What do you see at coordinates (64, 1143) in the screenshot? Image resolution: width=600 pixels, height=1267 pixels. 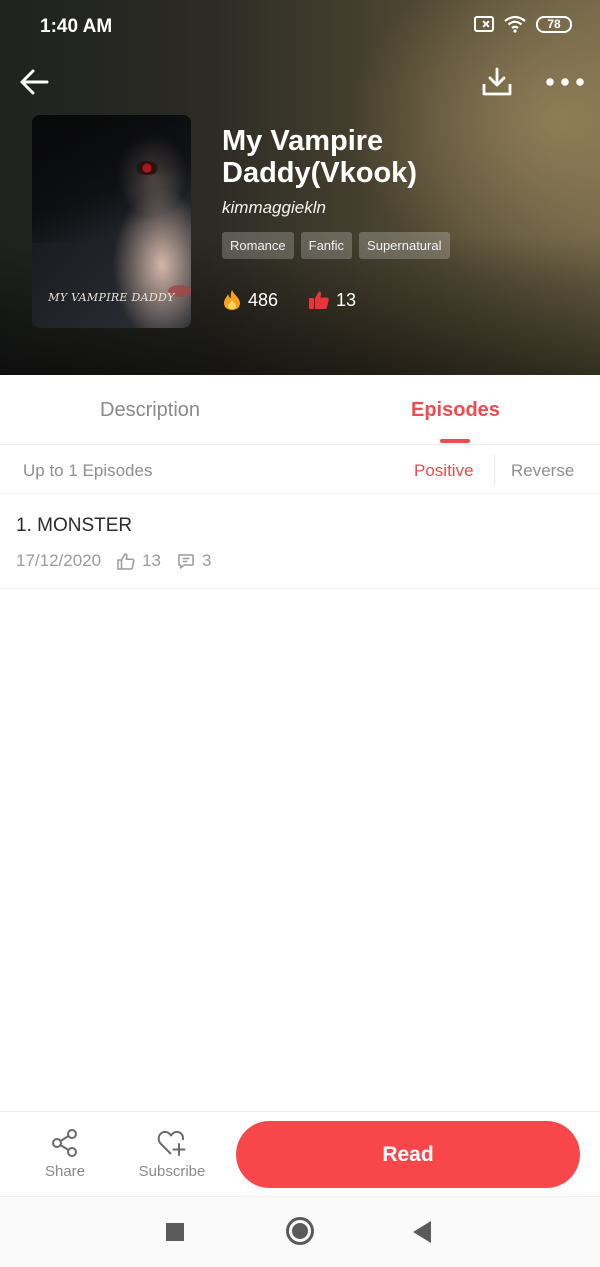 I see `share-icon` at bounding box center [64, 1143].